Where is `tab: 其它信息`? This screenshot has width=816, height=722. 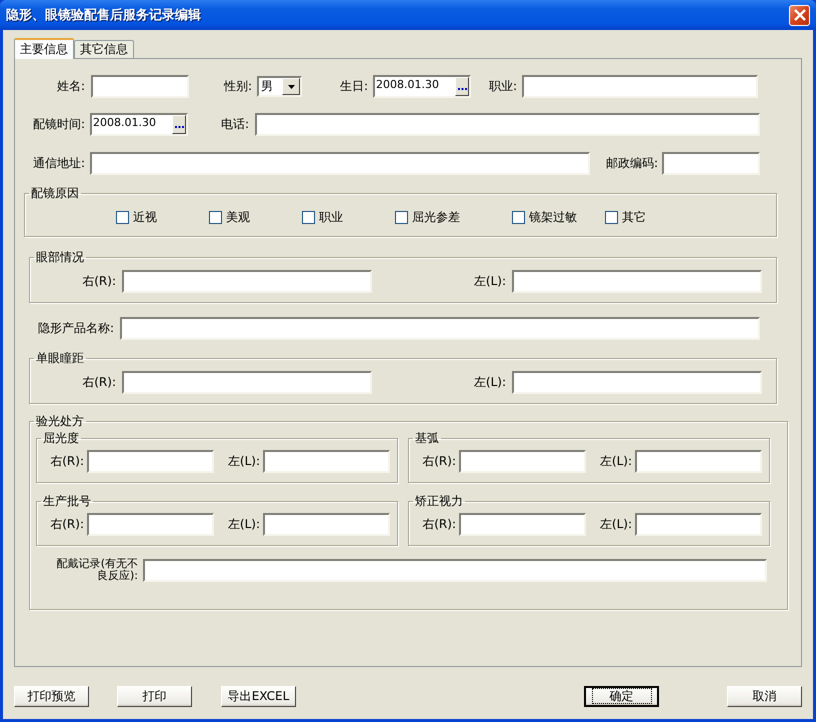 tab: 其它信息 is located at coordinates (104, 49).